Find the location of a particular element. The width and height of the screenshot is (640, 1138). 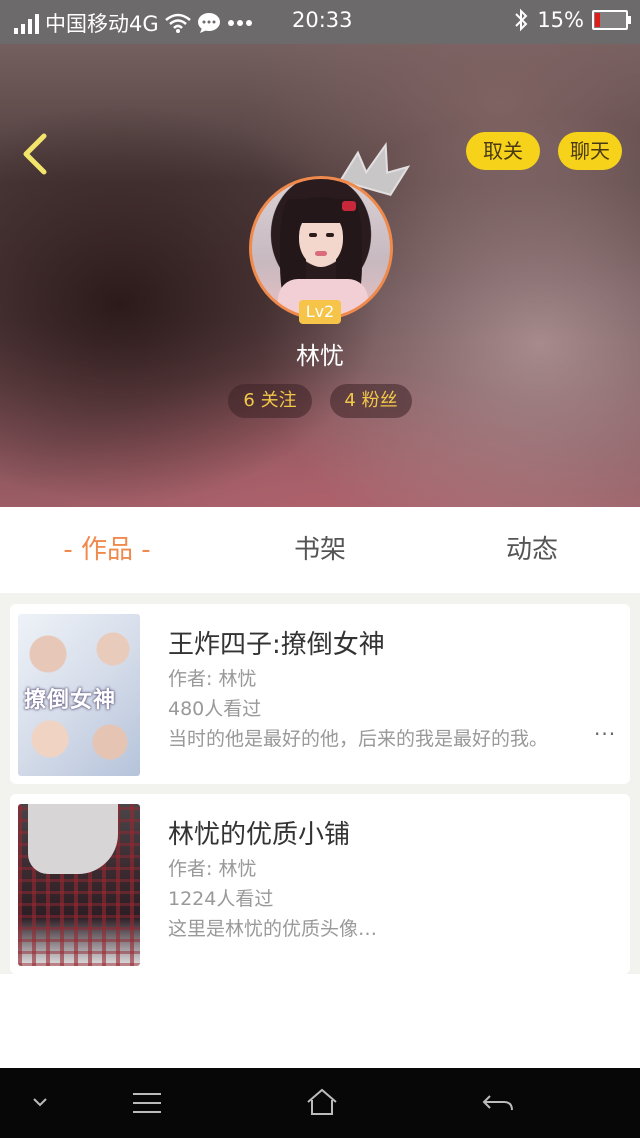

tab-bar: - 作品 - 书架 动态 is located at coordinates (320, 550).